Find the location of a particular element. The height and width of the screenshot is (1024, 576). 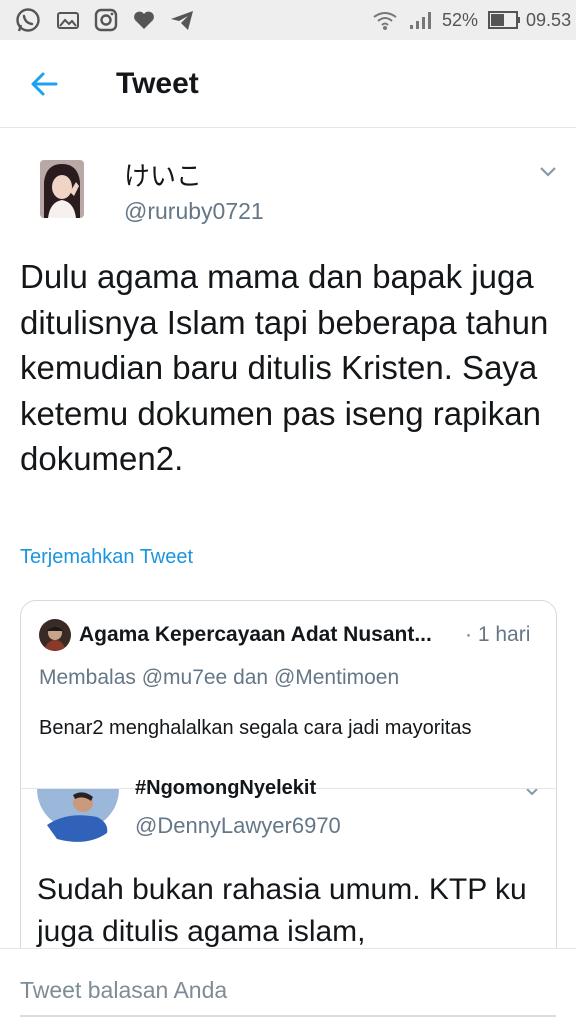

battery-percent: 52% is located at coordinates (460, 19).